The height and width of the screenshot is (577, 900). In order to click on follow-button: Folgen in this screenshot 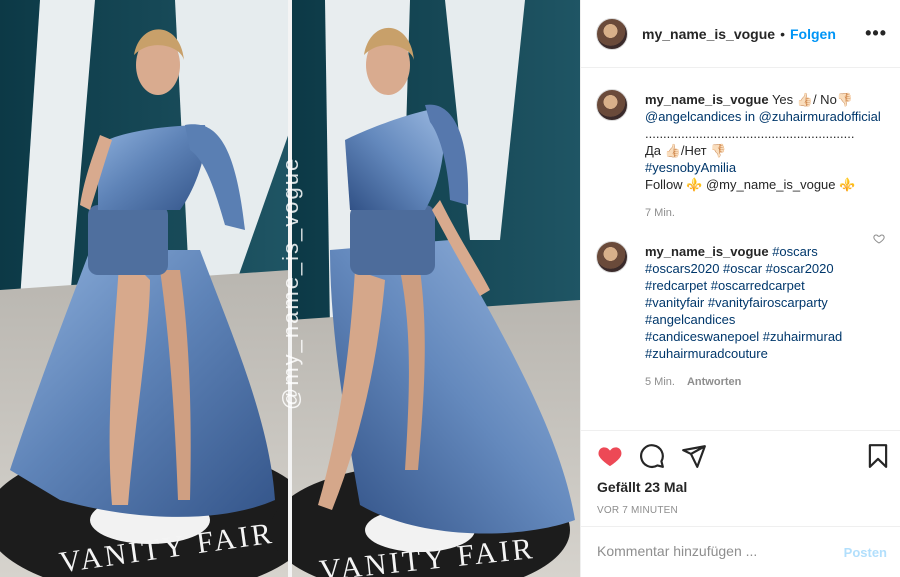, I will do `click(813, 34)`.